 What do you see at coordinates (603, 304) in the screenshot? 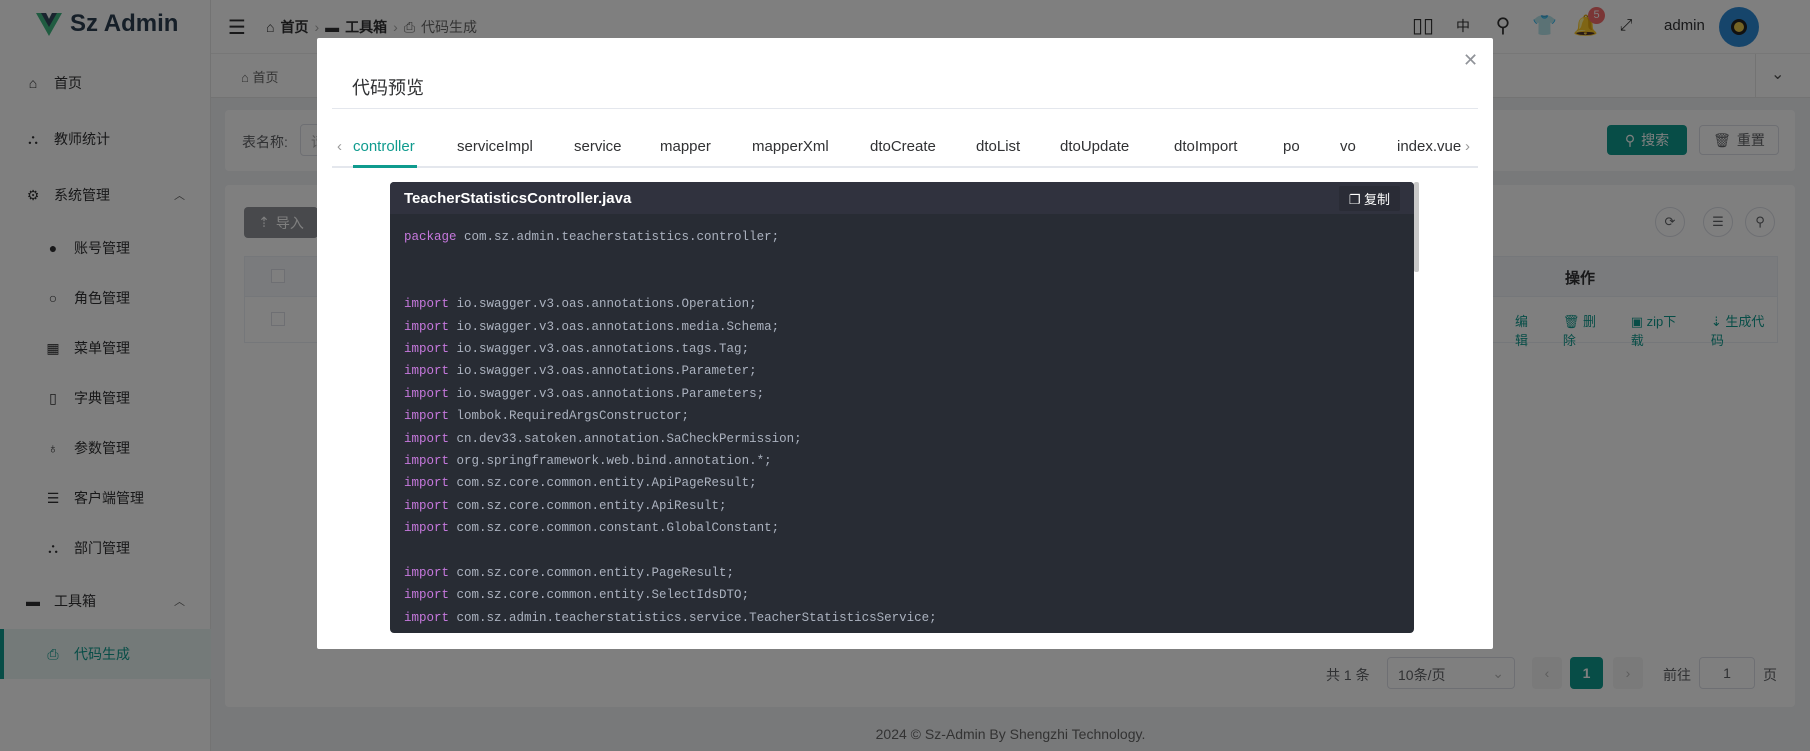
I see `code-text: io.swagger.v3.oas.annotations.Operation;` at bounding box center [603, 304].